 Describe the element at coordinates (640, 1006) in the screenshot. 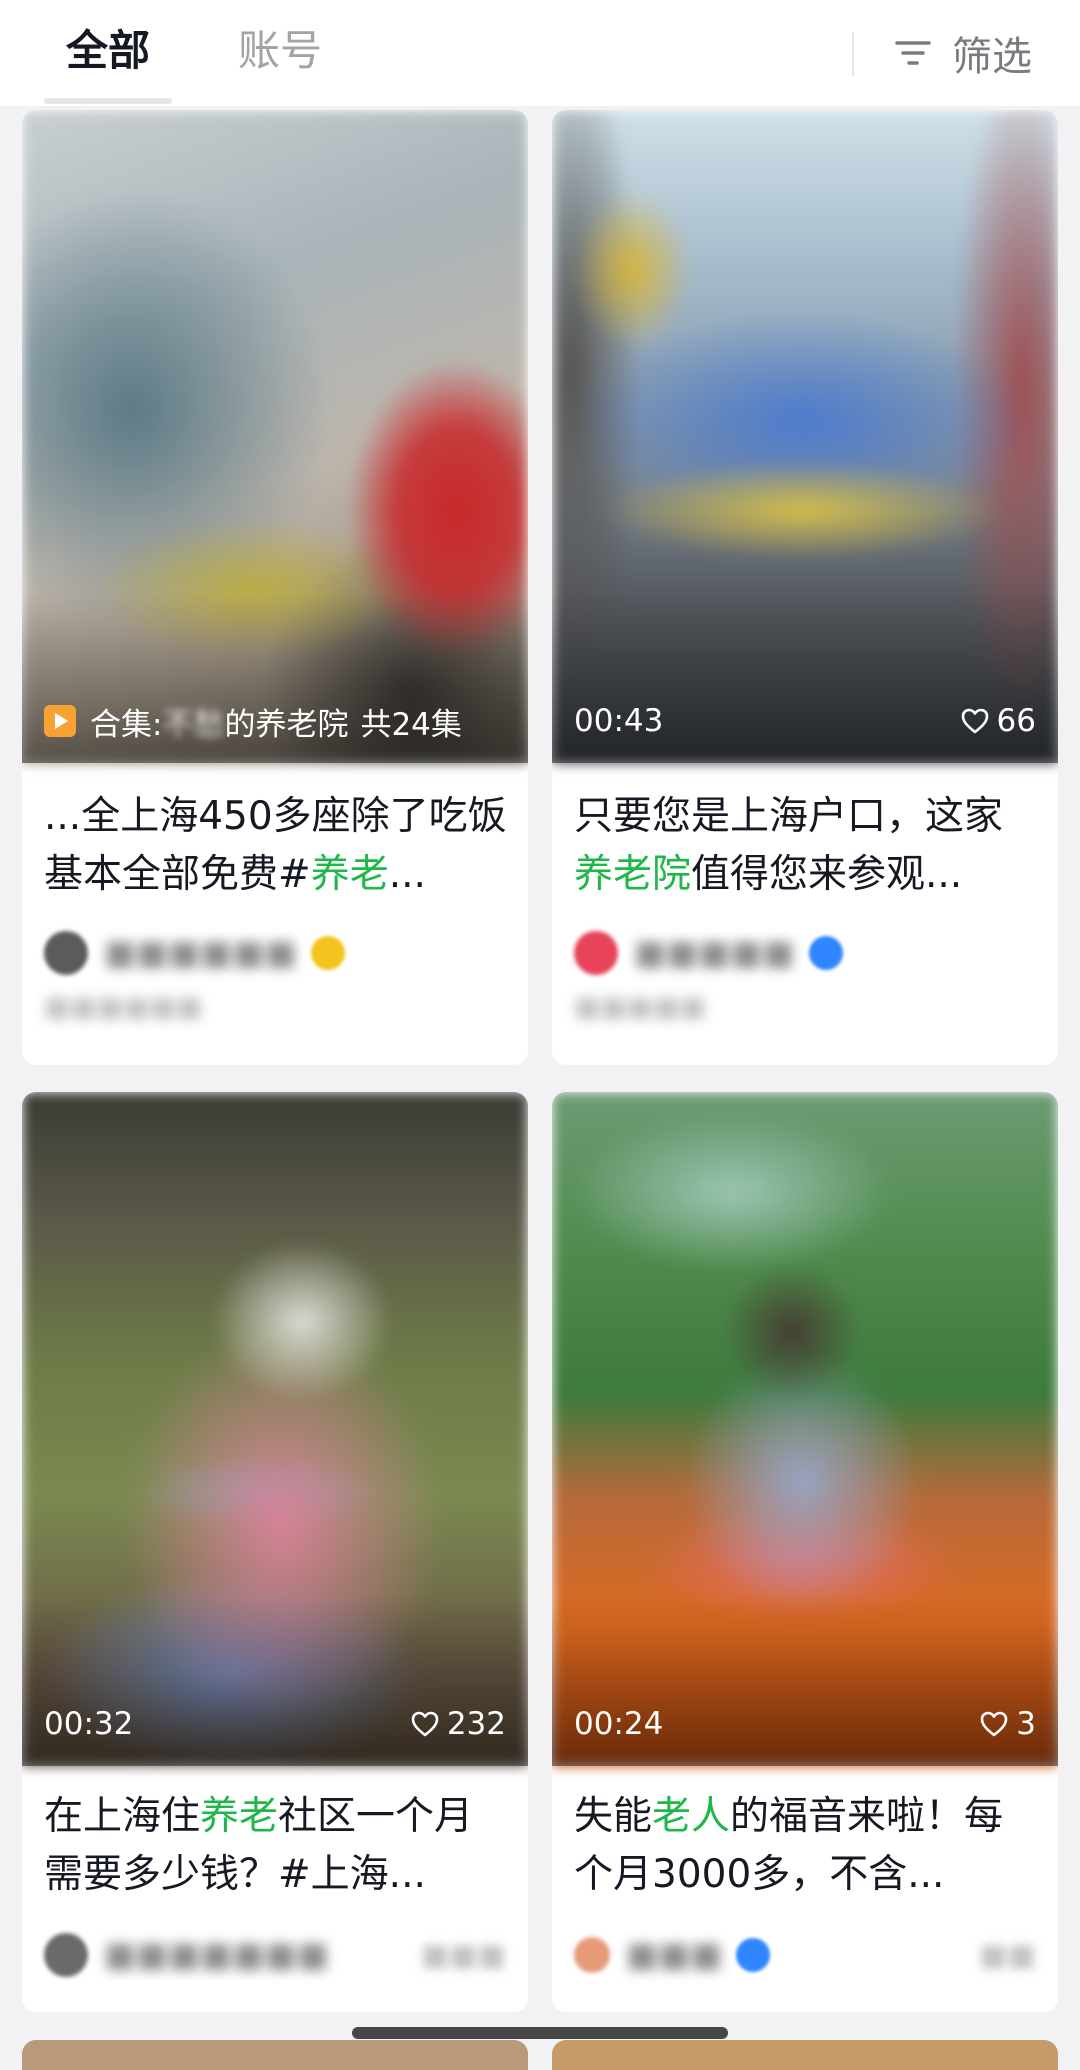

I see `post-meta-blurred: ■■■■■` at that location.